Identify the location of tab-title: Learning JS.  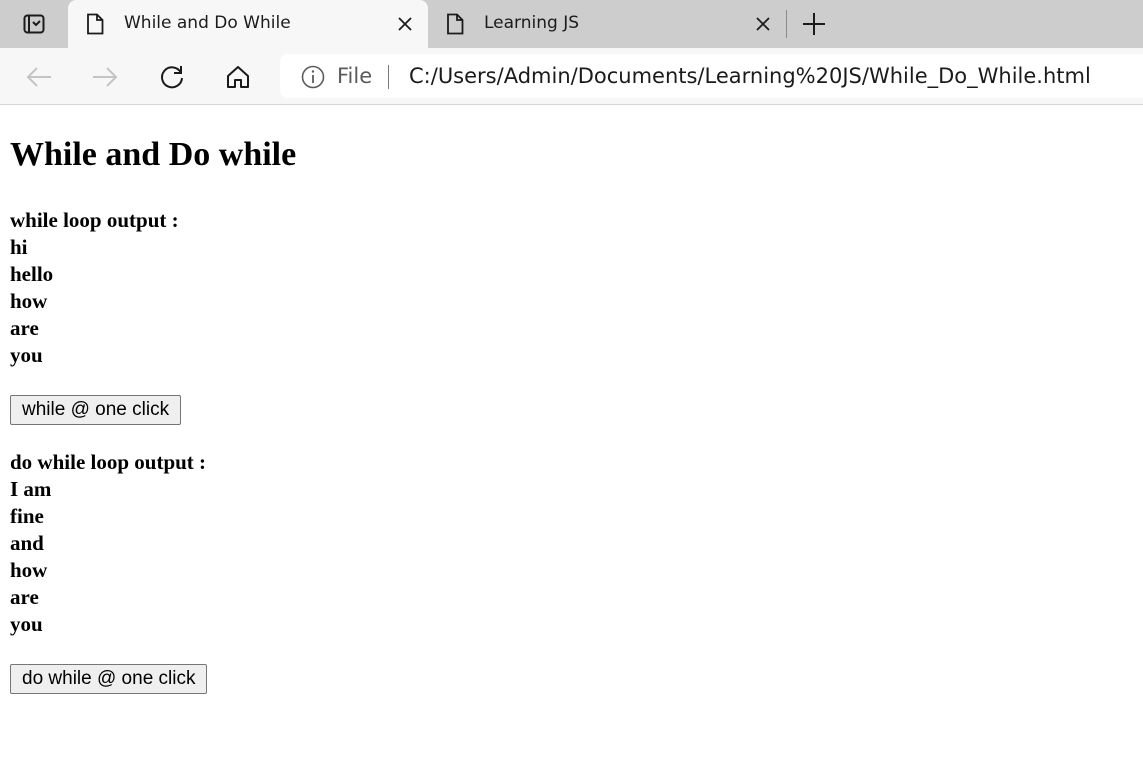
(532, 23).